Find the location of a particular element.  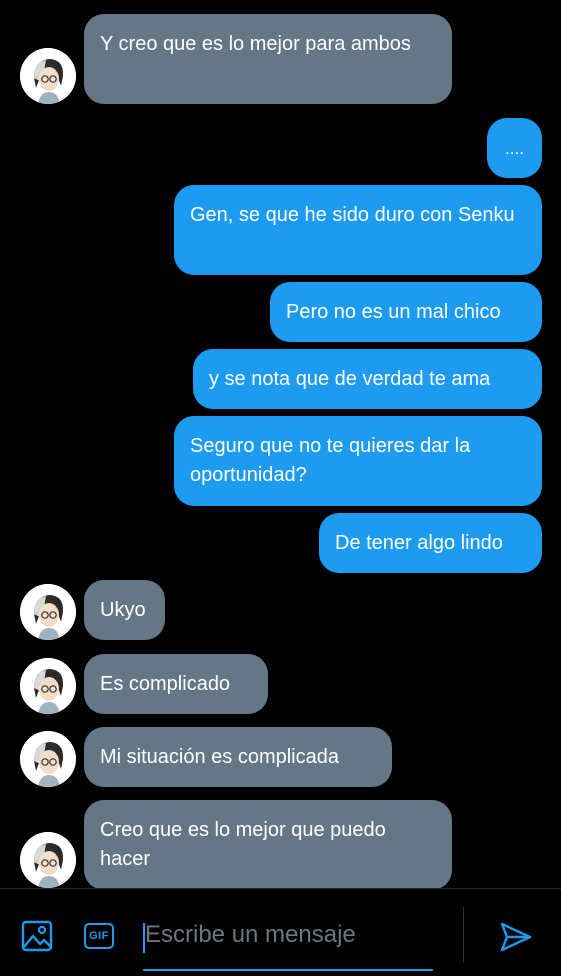

message-bubble: Pero no es un mal chico is located at coordinates (406, 312).